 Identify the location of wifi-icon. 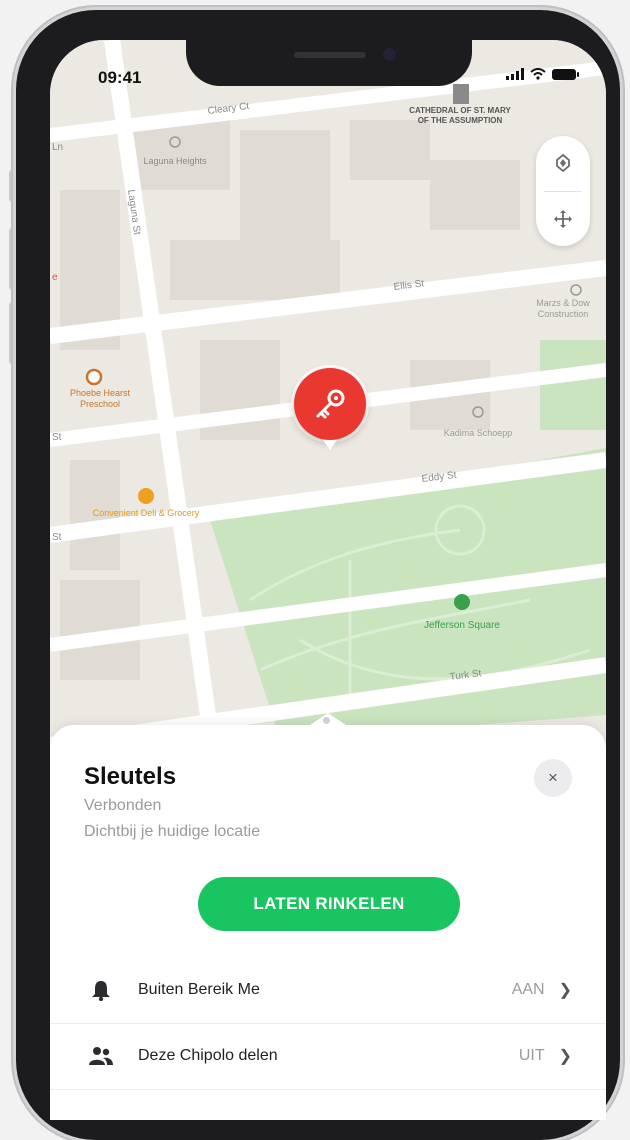
(538, 74).